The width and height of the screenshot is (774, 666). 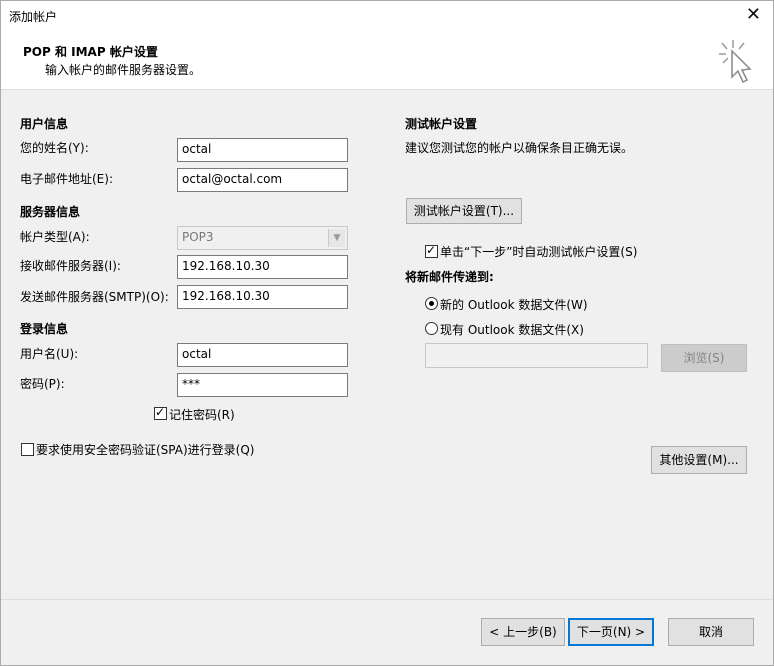 I want to click on outgoing-server-label: 发送邮件服务器(SMTP)(O):, so click(x=94, y=297).